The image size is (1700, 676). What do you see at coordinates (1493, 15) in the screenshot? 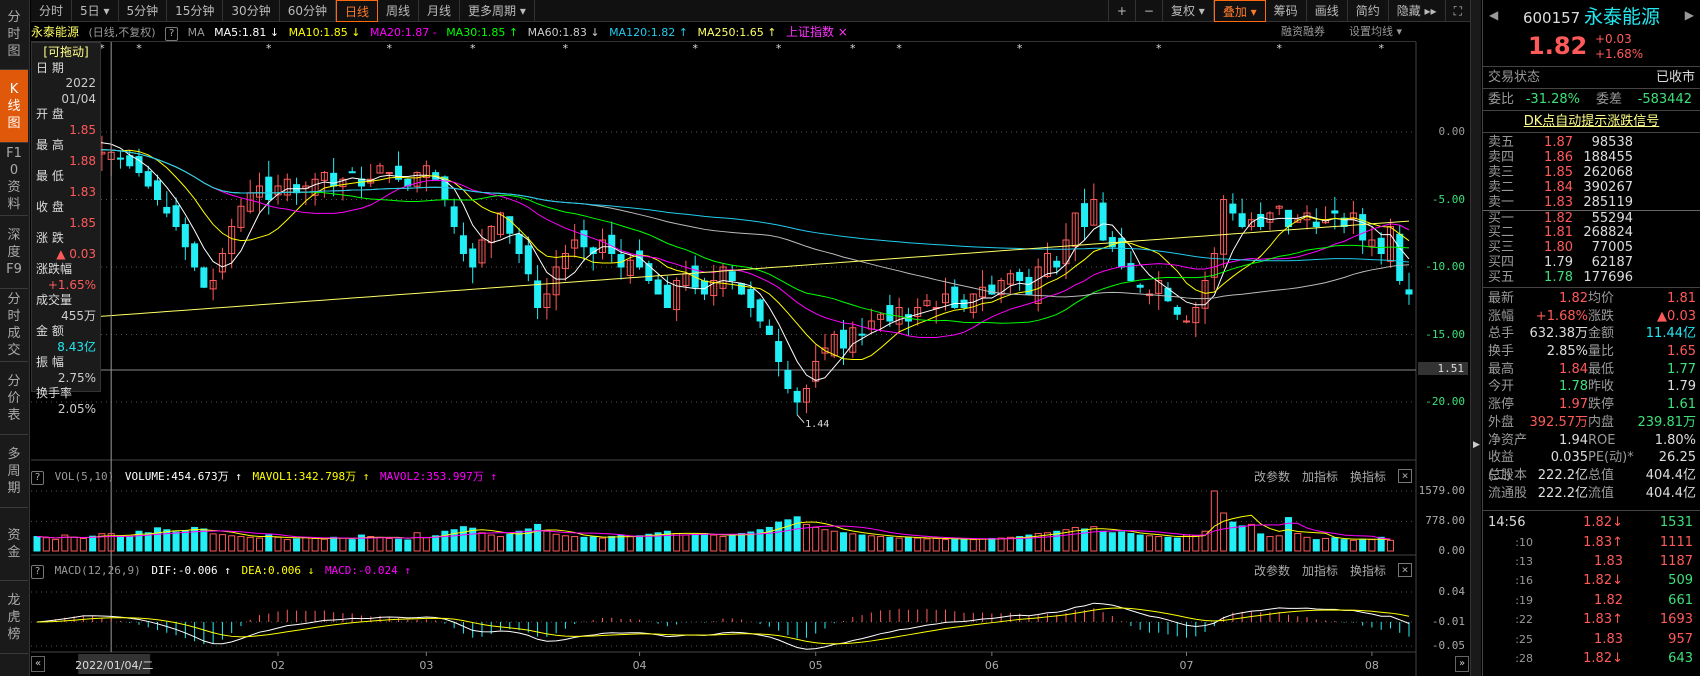
I see `prev-stock-icon: ◀` at bounding box center [1493, 15].